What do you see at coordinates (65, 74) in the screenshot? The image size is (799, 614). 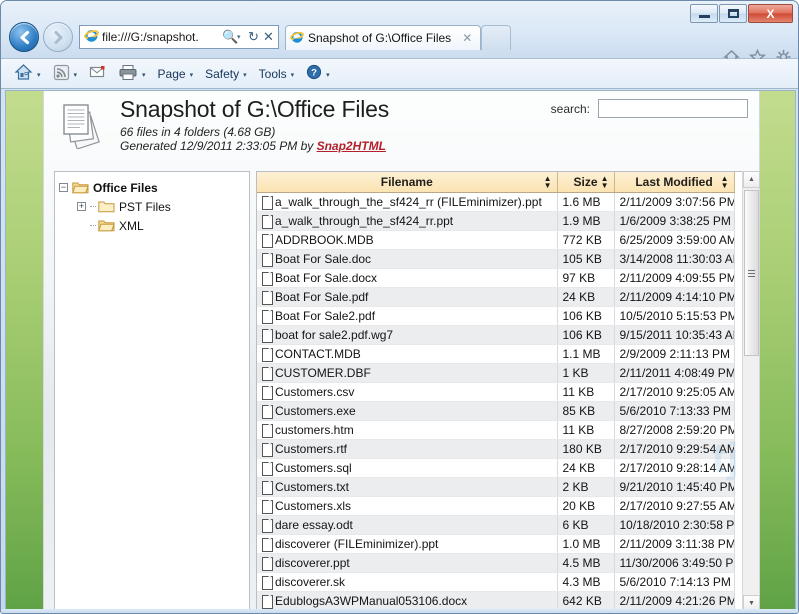 I see `toolbar-feeds-button: ▾` at bounding box center [65, 74].